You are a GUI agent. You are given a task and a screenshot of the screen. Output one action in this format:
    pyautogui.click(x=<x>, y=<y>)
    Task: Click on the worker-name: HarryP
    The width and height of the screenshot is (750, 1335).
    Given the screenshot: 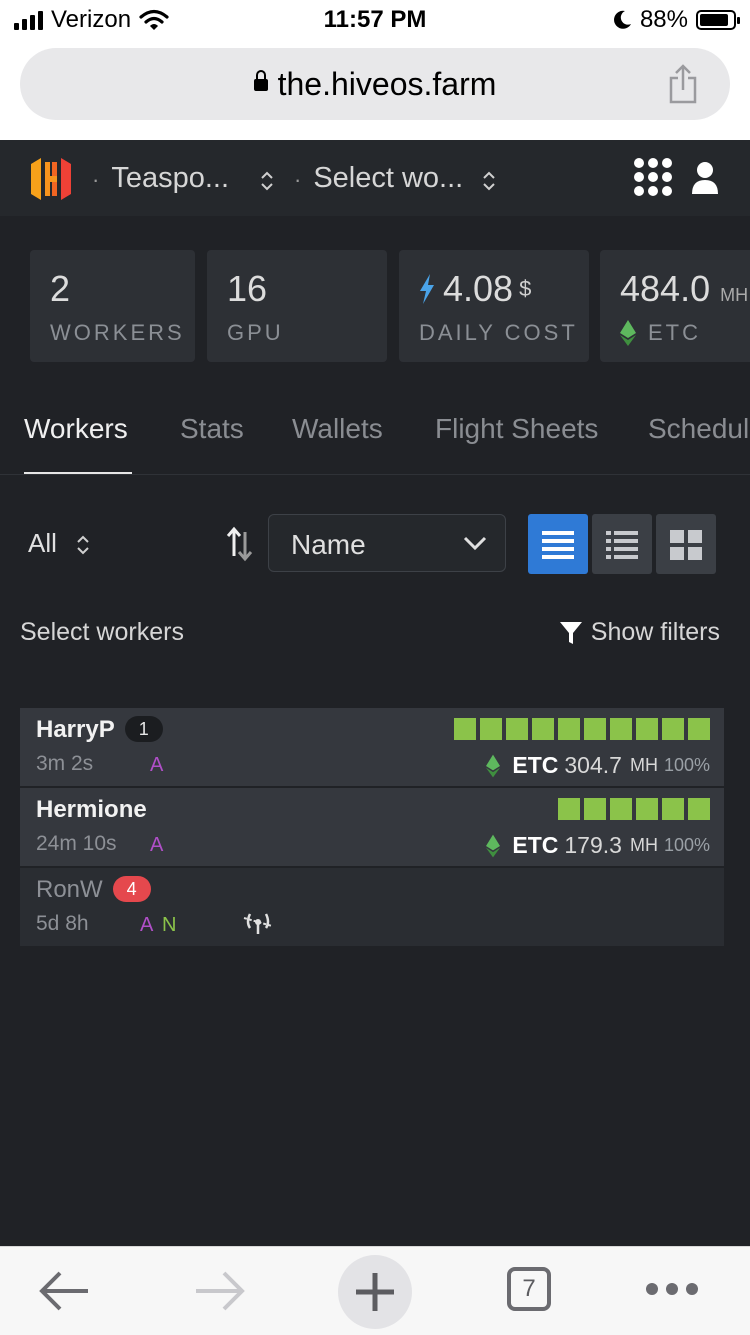 What is the action you would take?
    pyautogui.click(x=75, y=729)
    